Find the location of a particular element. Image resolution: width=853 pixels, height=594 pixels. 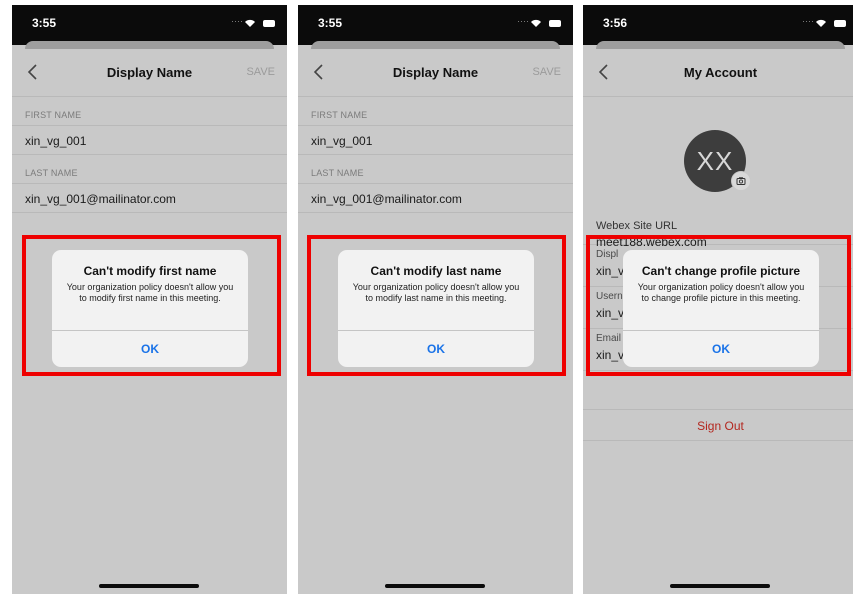

avatar-section: XX is located at coordinates (718, 153).